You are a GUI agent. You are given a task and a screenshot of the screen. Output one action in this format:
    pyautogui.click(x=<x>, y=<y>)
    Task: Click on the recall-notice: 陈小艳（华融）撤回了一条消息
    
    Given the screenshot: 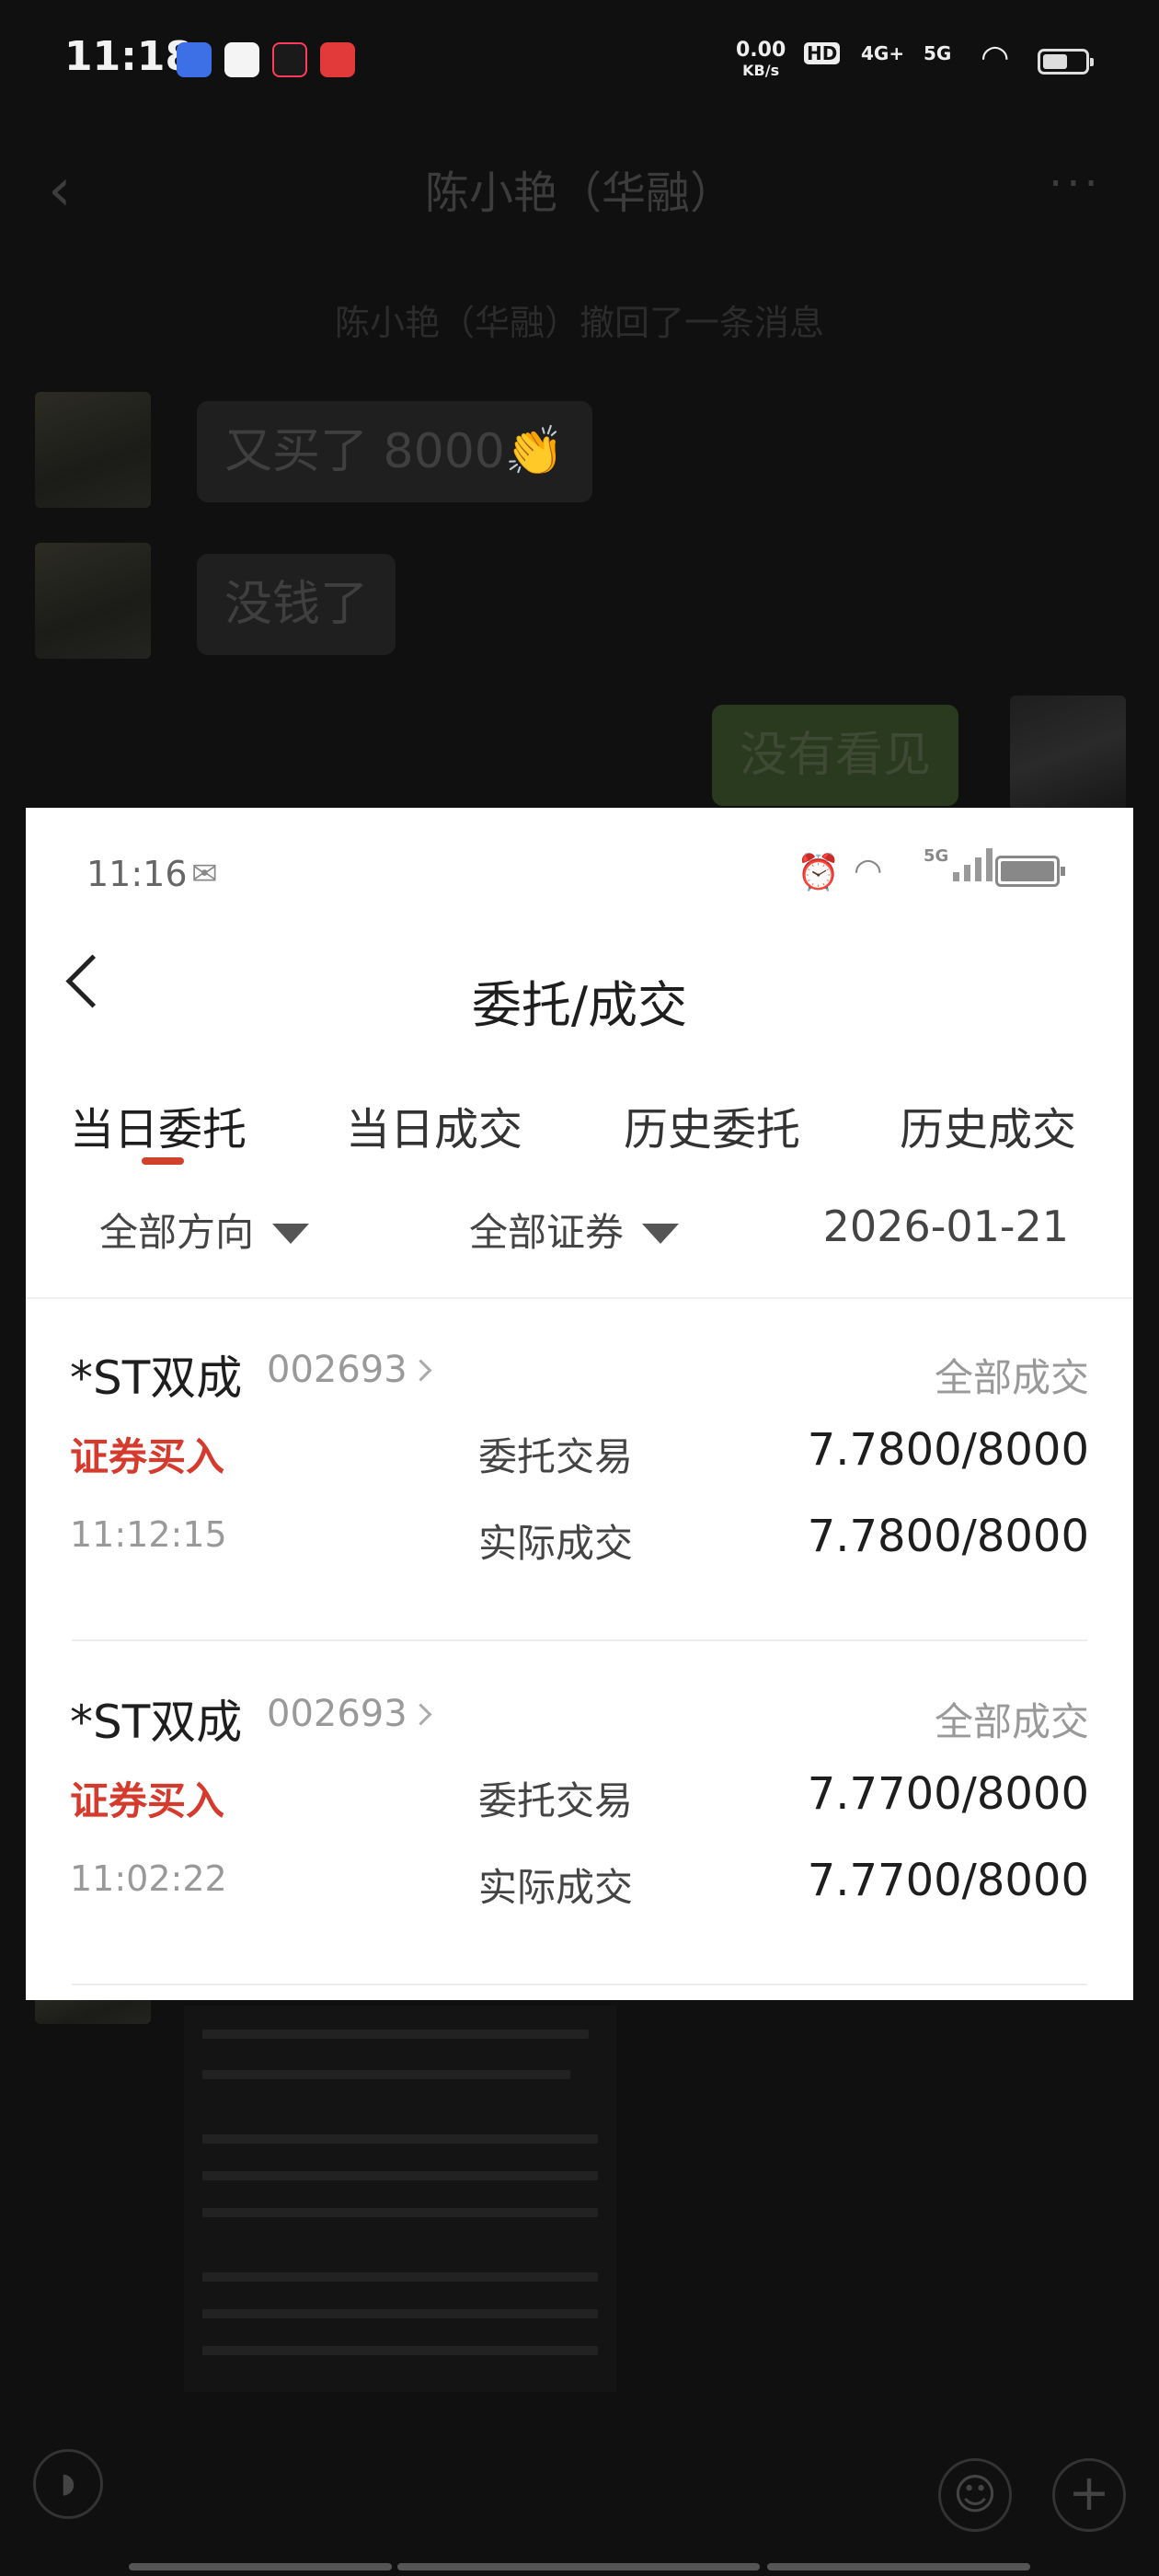 What is the action you would take?
    pyautogui.click(x=579, y=323)
    